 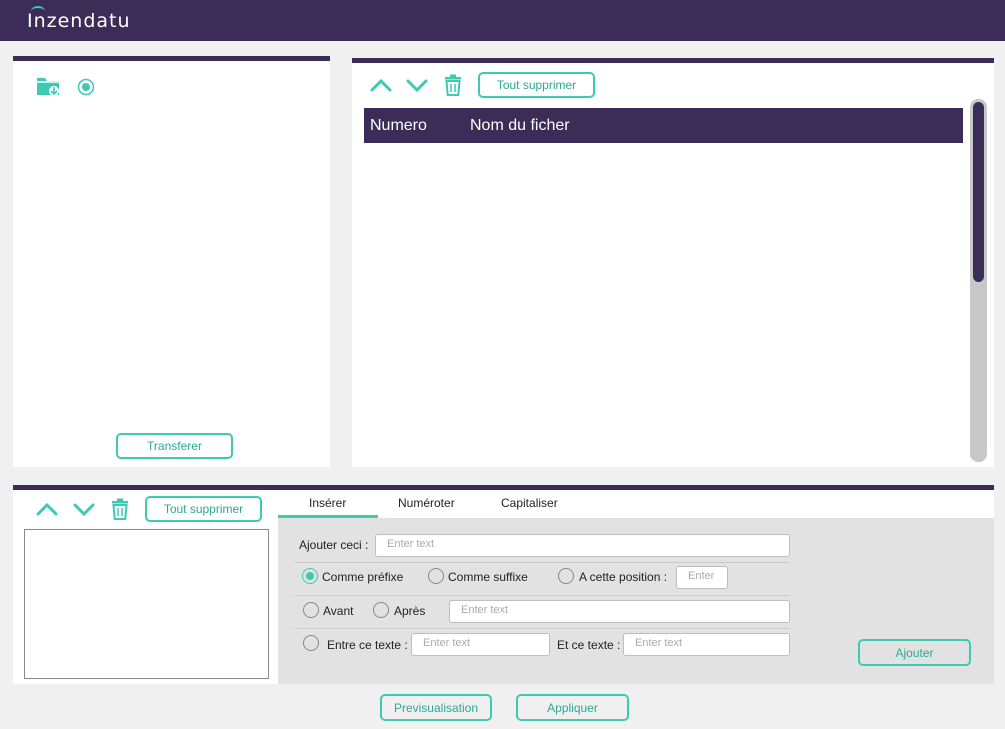 What do you see at coordinates (520, 126) in the screenshot?
I see `column-header-filename: Nom du ficher` at bounding box center [520, 126].